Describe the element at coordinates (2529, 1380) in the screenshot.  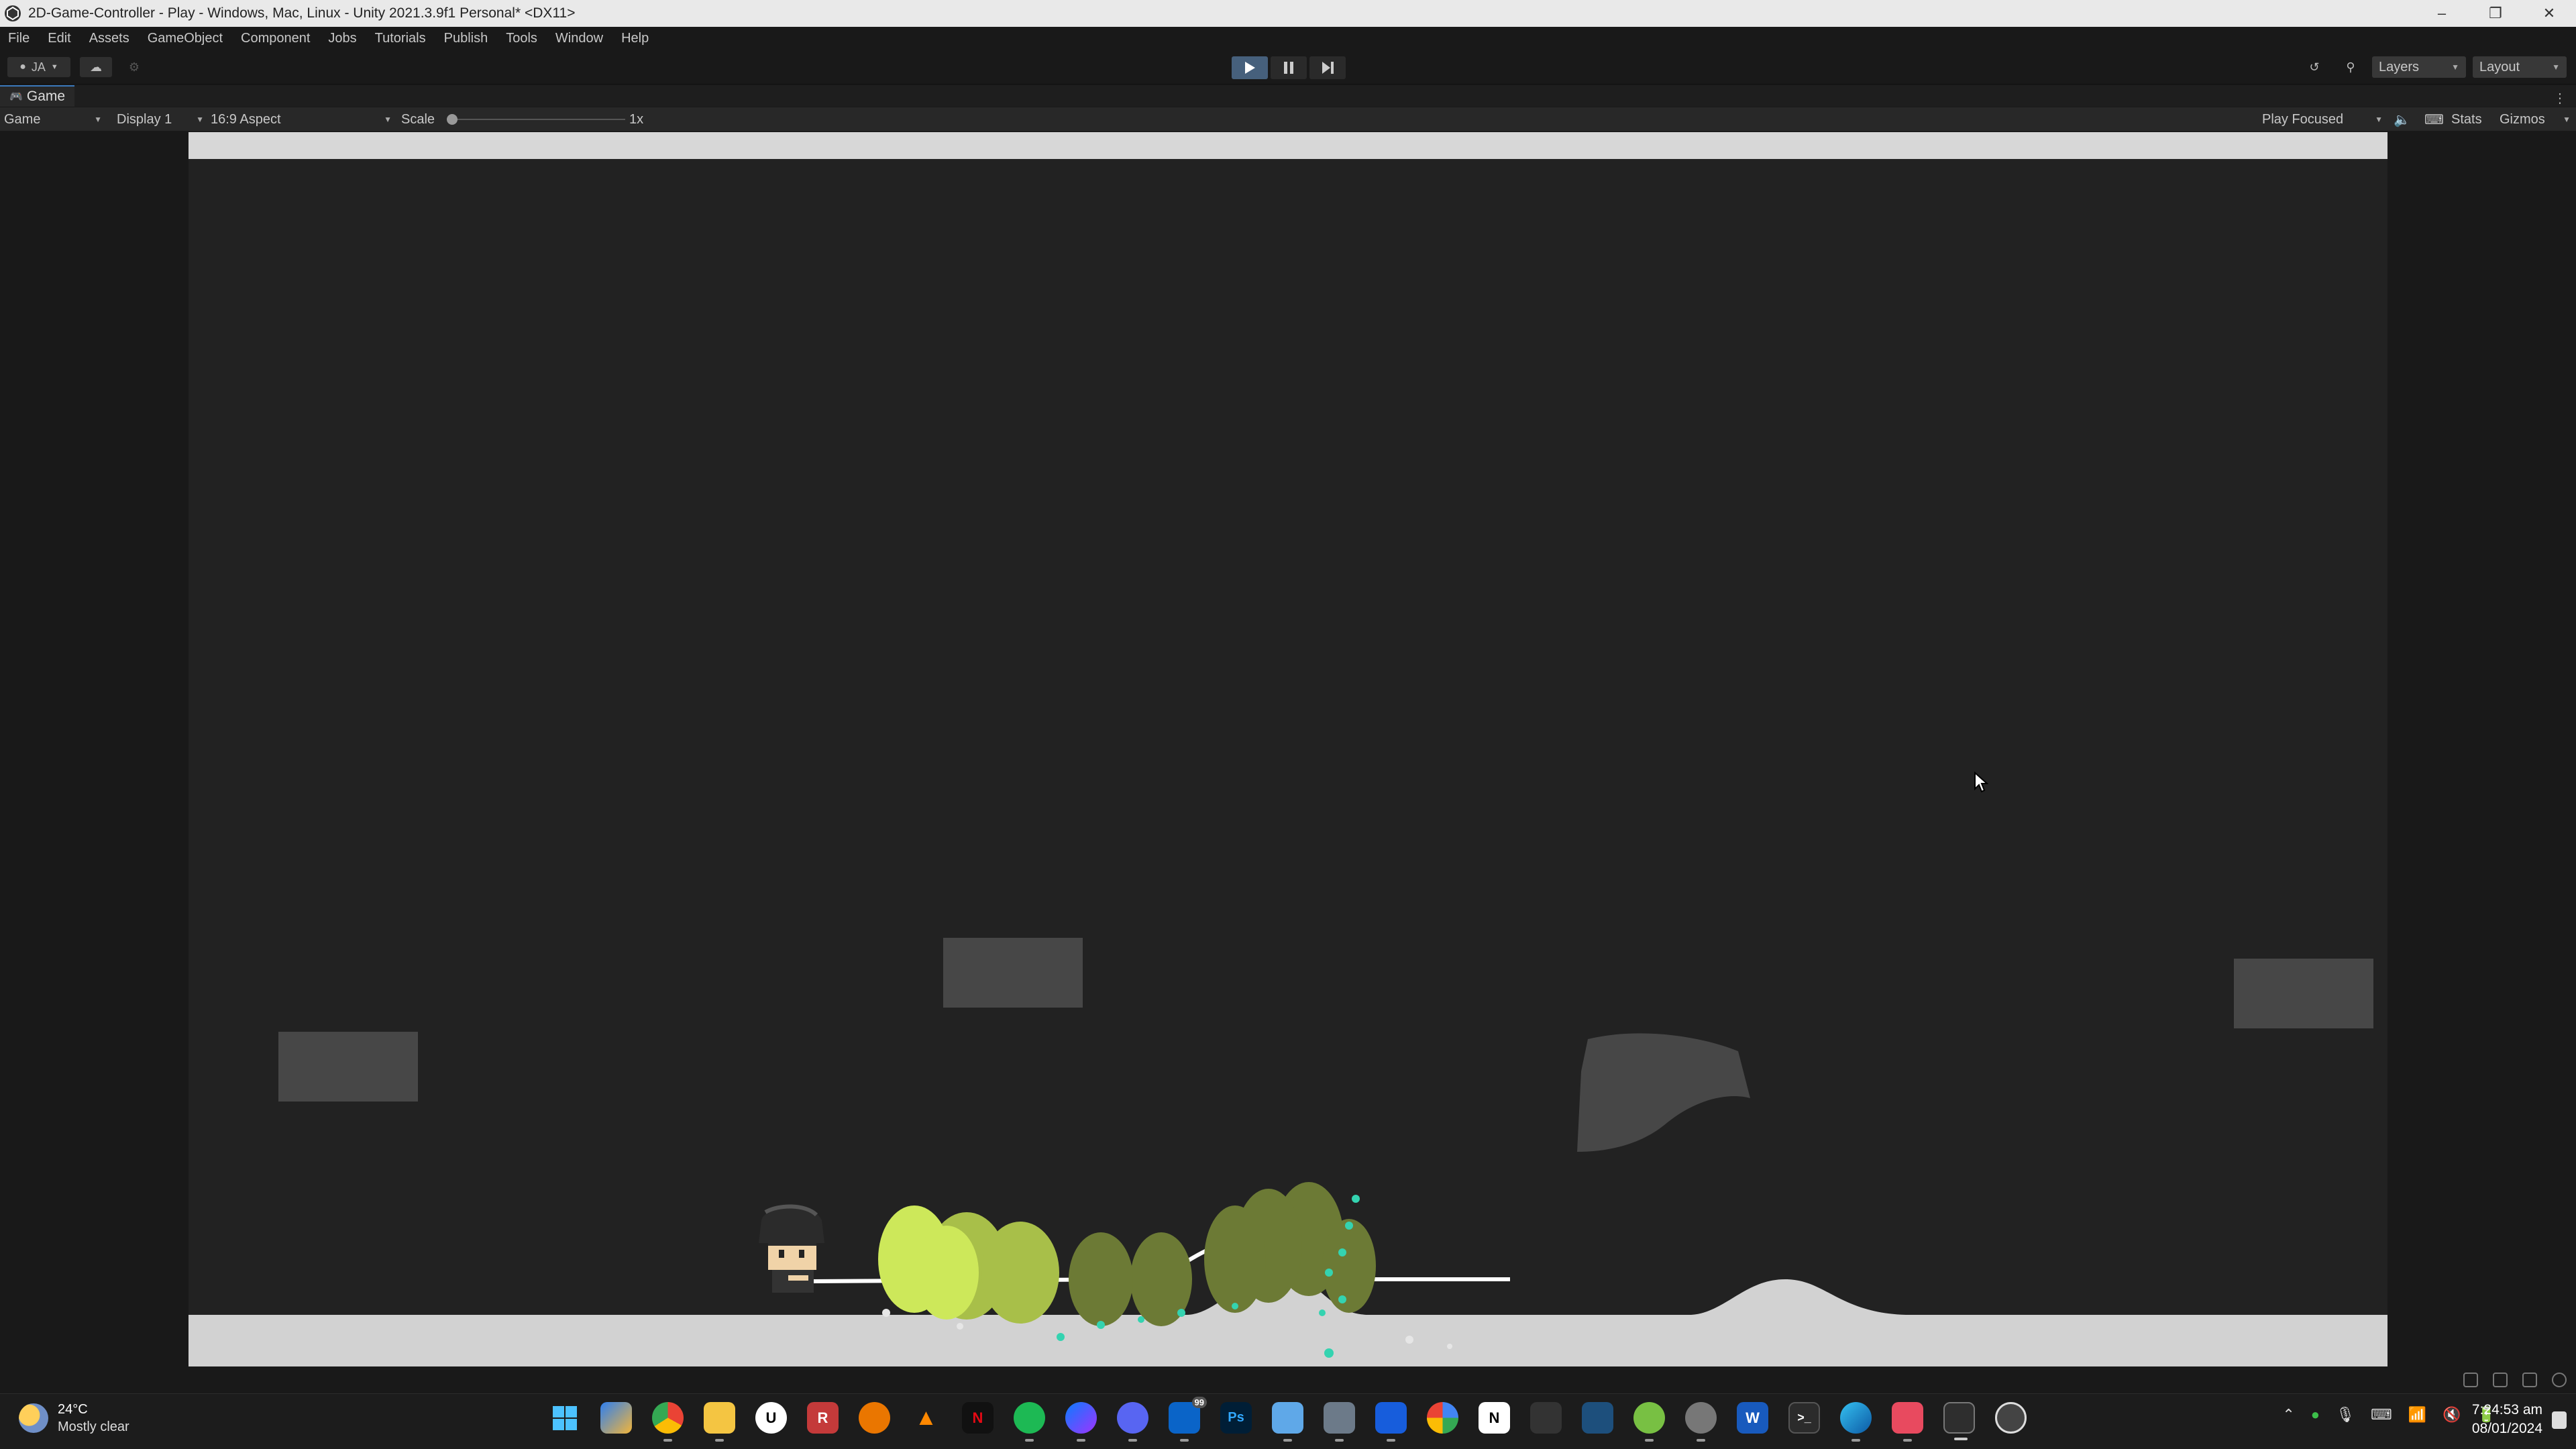
I see `debug-icon` at that location.